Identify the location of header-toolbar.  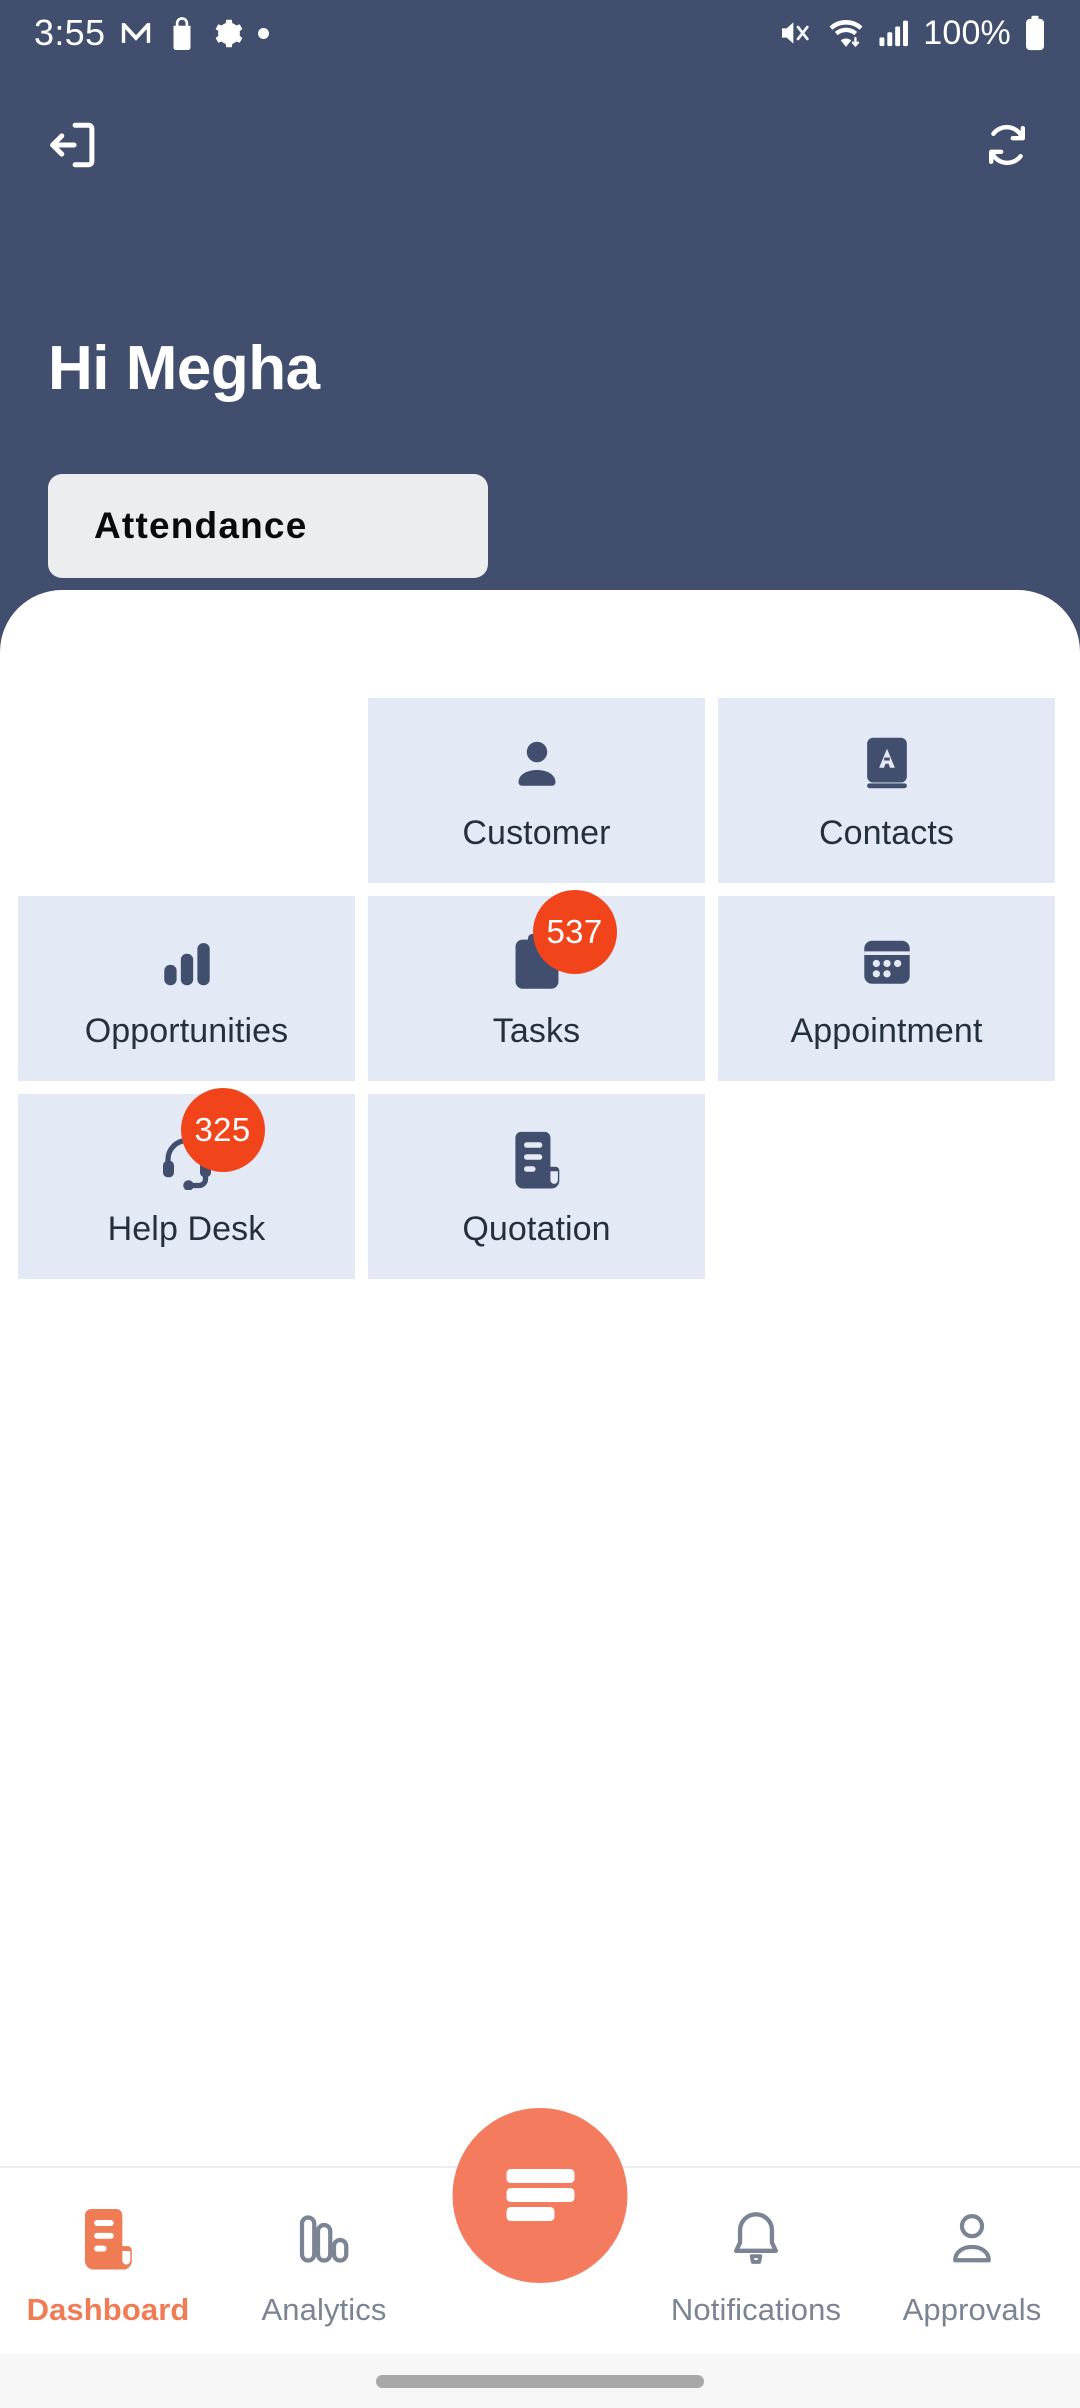
(540, 146).